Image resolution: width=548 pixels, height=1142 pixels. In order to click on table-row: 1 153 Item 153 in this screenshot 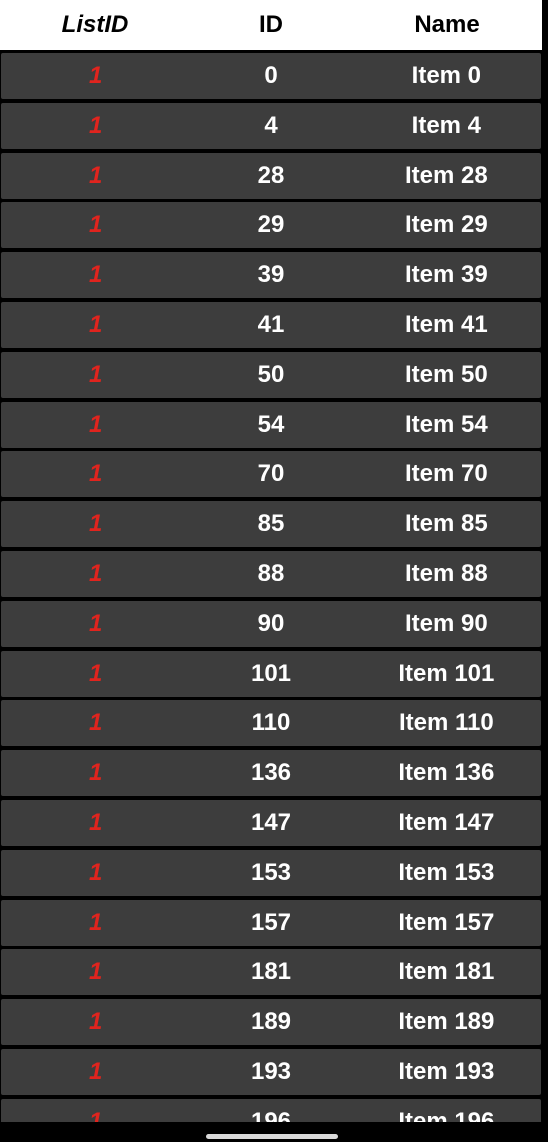, I will do `click(271, 872)`.